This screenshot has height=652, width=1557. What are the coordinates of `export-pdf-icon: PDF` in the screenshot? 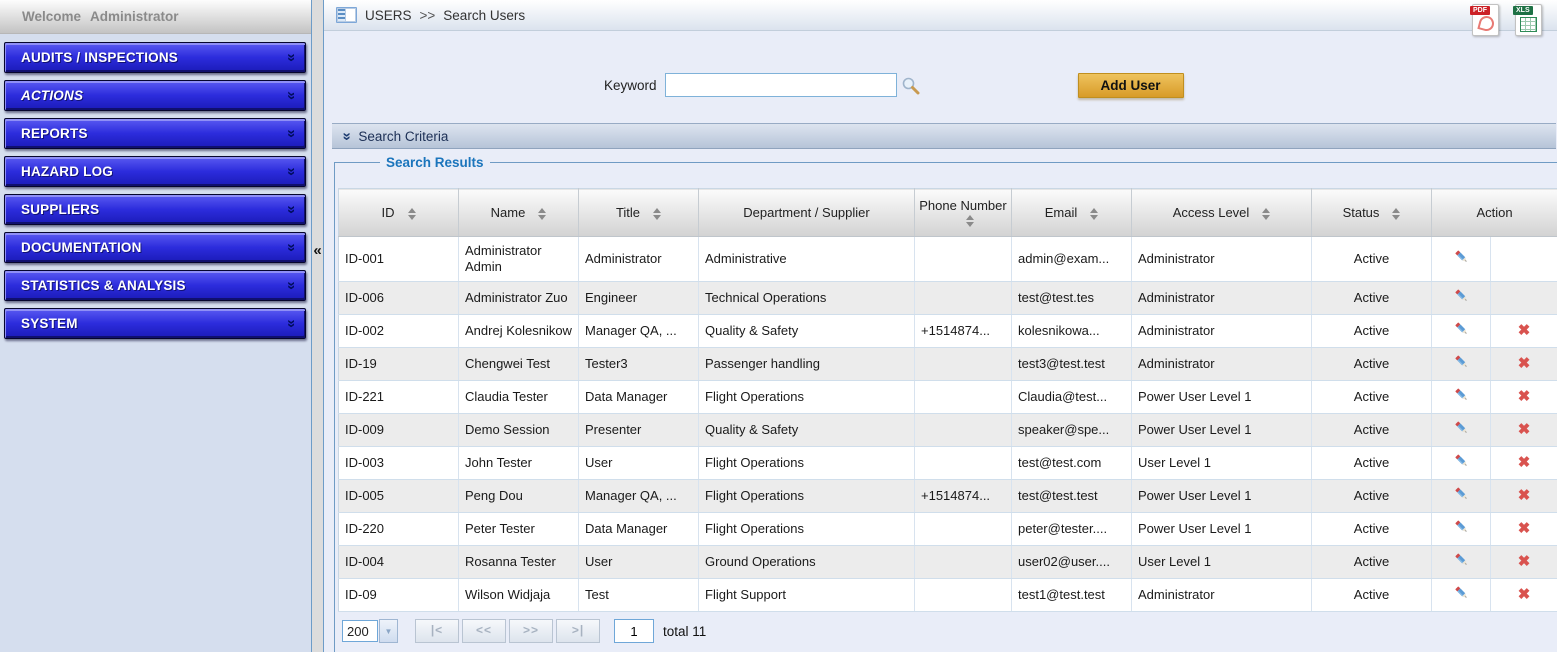 It's located at (1484, 20).